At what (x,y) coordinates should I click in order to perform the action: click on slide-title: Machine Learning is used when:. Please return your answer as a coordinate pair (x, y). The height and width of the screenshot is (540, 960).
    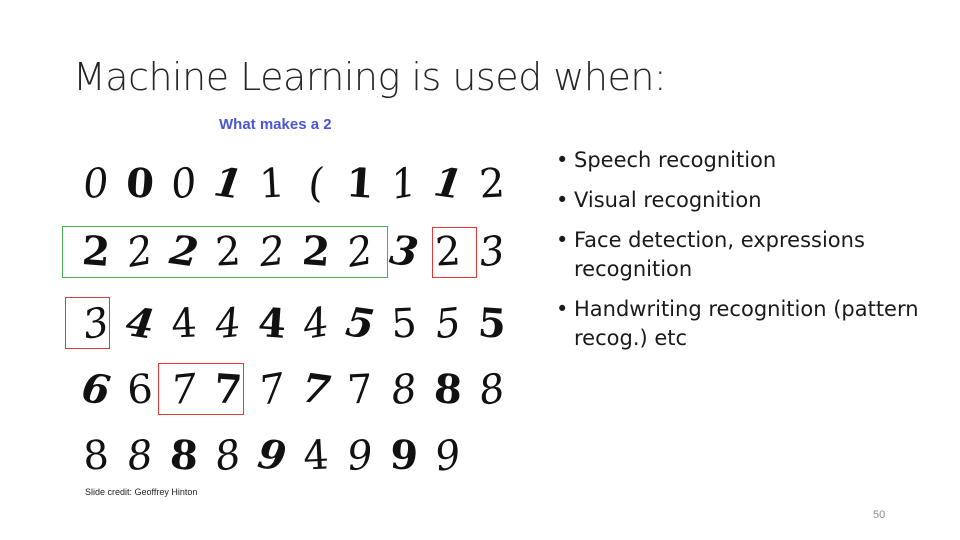
    Looking at the image, I should click on (370, 77).